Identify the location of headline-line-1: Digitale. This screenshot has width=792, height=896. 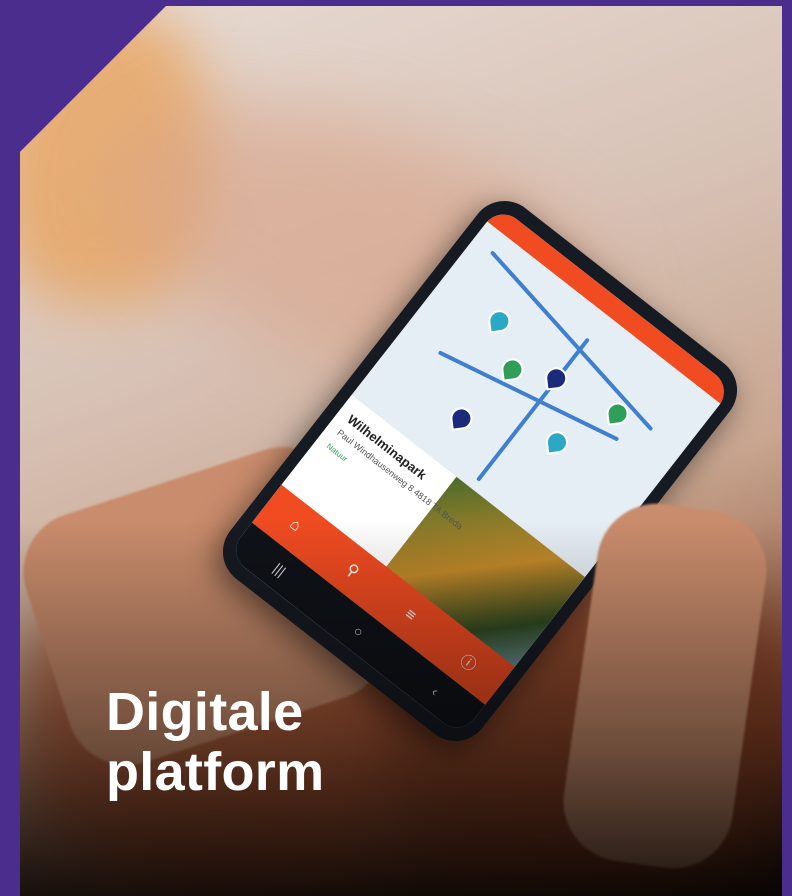
(205, 712).